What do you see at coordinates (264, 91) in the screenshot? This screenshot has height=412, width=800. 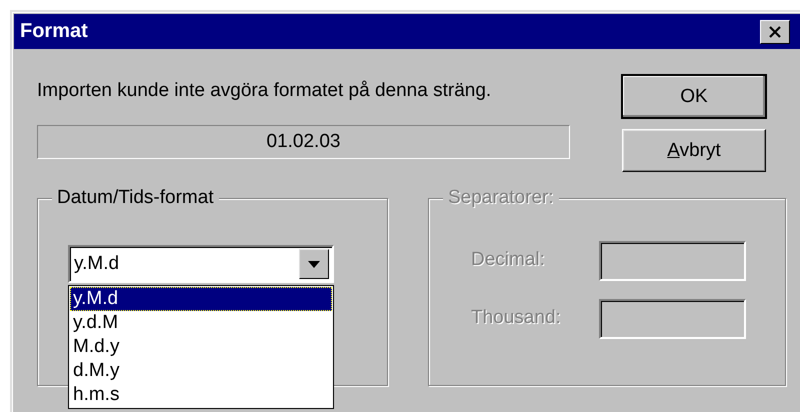 I see `message-text: Importen kunde inte avgöra formatet på denna sträng.` at bounding box center [264, 91].